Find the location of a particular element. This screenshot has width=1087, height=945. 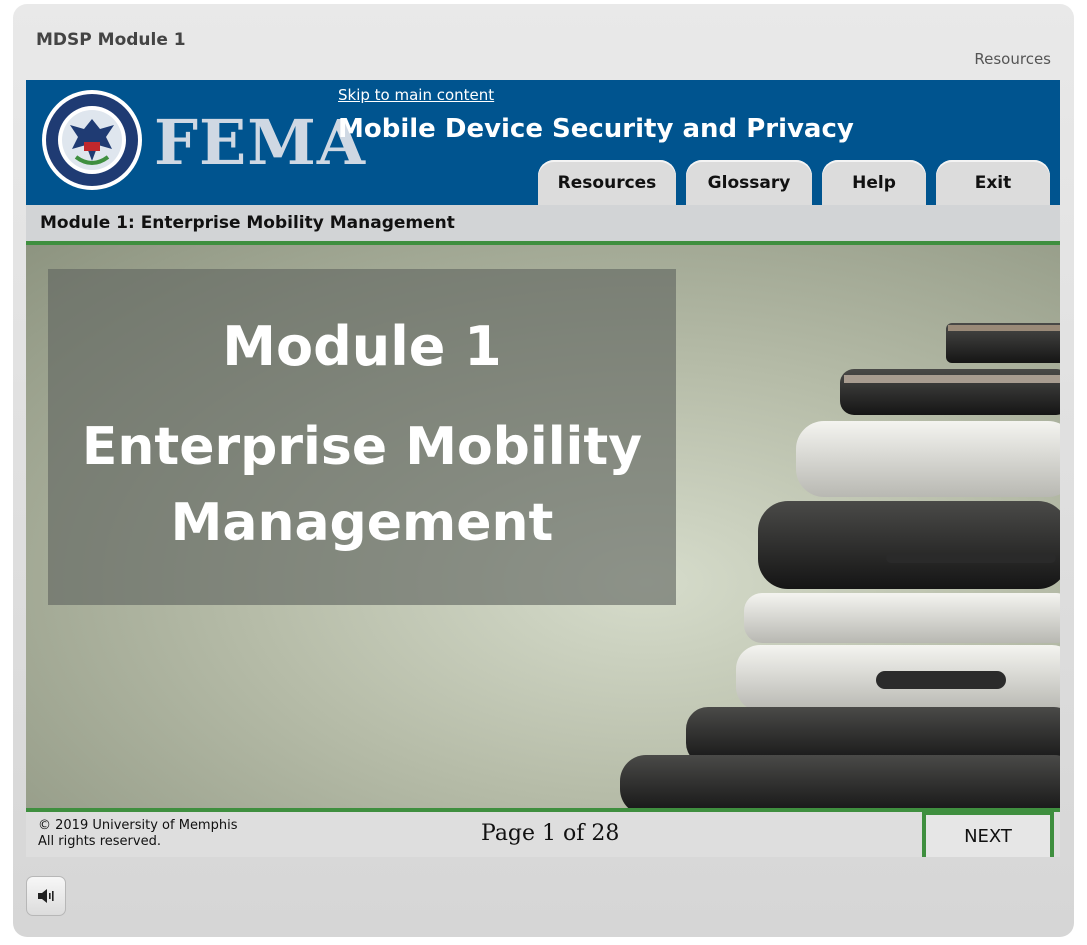

course-title: Mobile Device Security and Privacy is located at coordinates (596, 129).